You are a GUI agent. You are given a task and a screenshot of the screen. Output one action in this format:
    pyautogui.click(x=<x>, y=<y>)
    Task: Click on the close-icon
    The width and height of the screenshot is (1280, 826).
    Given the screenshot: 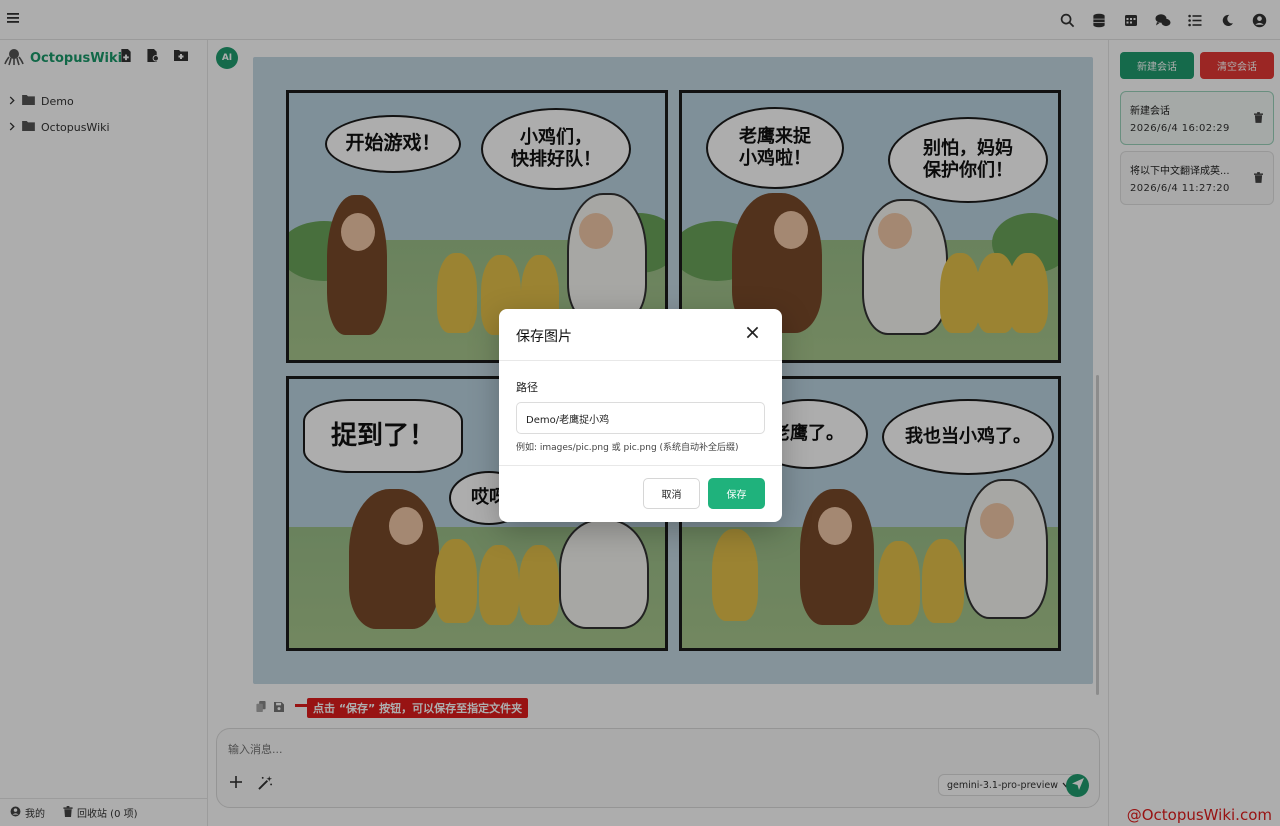 What is the action you would take?
    pyautogui.click(x=754, y=334)
    